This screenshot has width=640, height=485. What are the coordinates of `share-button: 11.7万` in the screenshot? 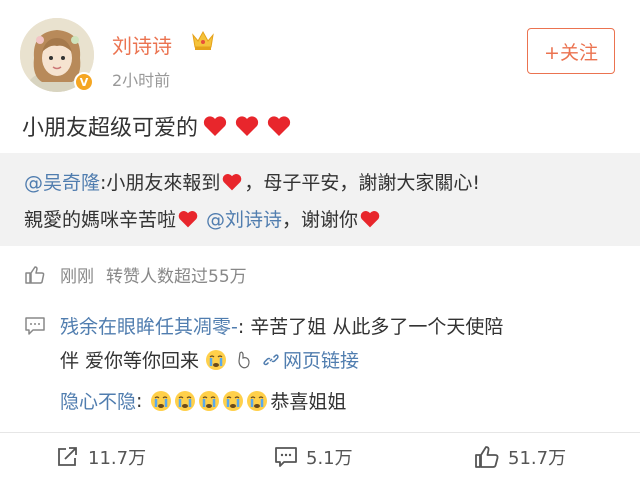 It's located at (101, 457).